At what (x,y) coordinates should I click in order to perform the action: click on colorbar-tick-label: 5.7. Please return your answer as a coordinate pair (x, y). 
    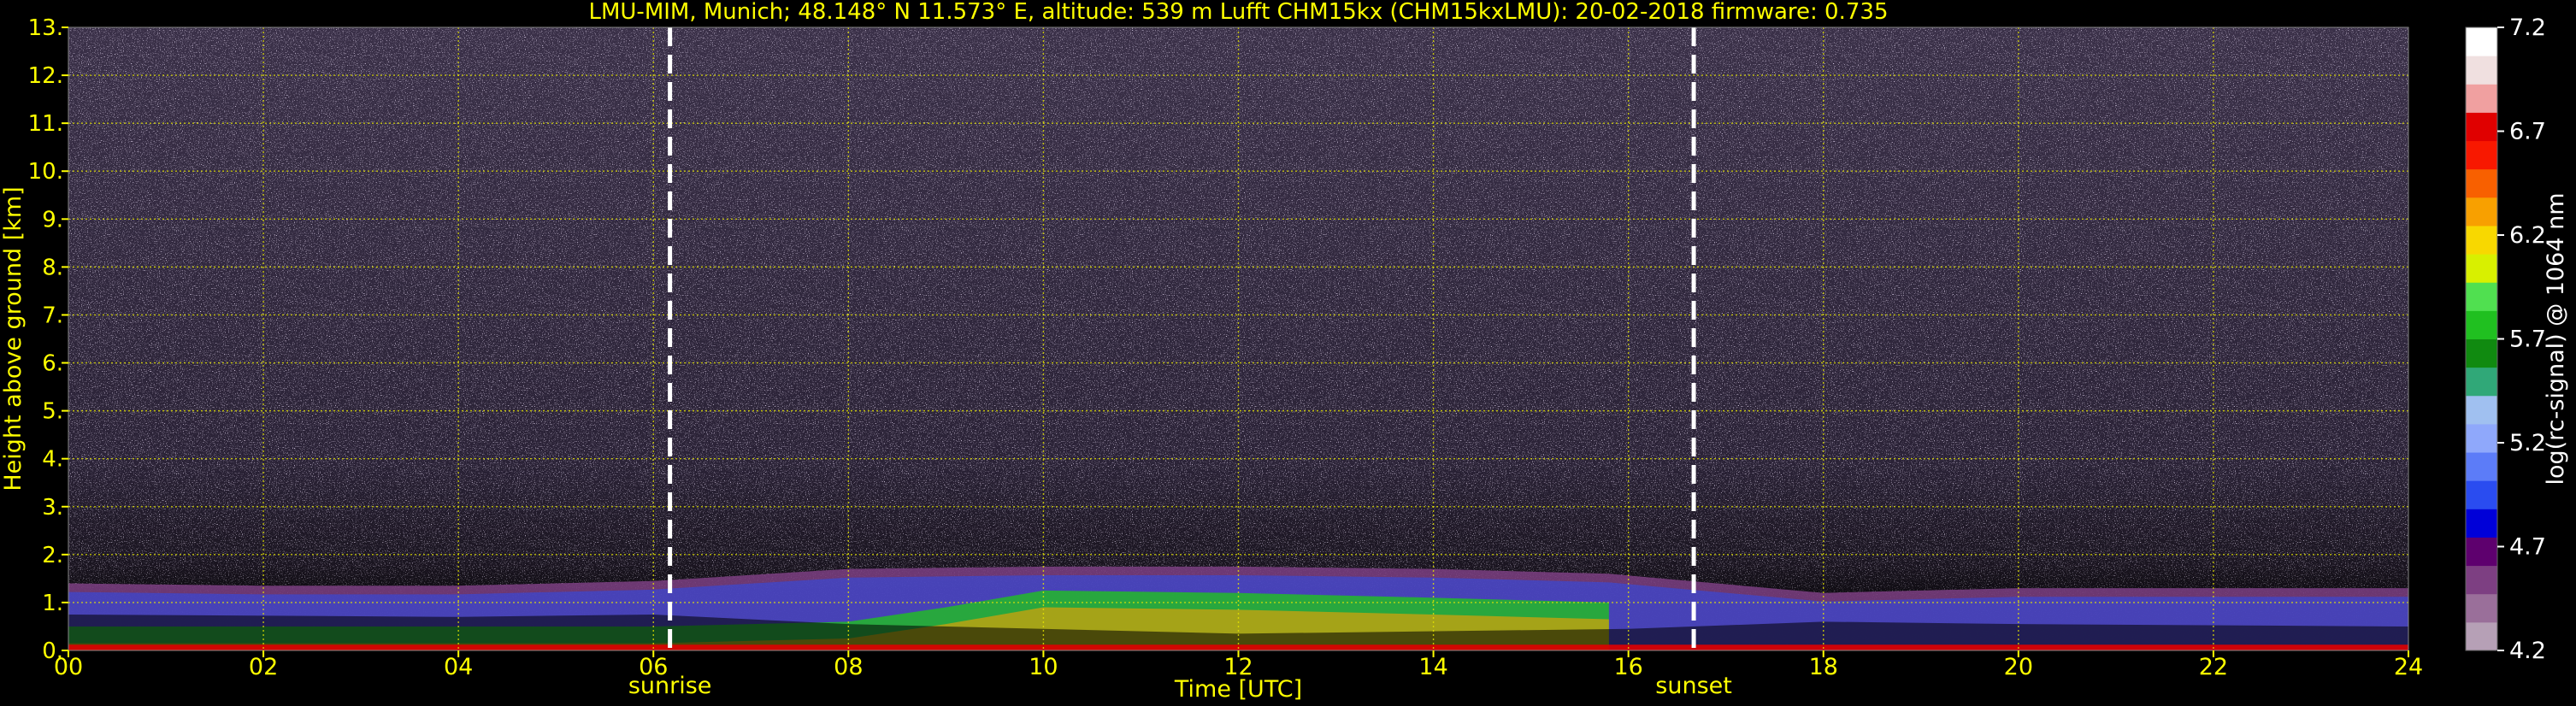
    Looking at the image, I should click on (2527, 340).